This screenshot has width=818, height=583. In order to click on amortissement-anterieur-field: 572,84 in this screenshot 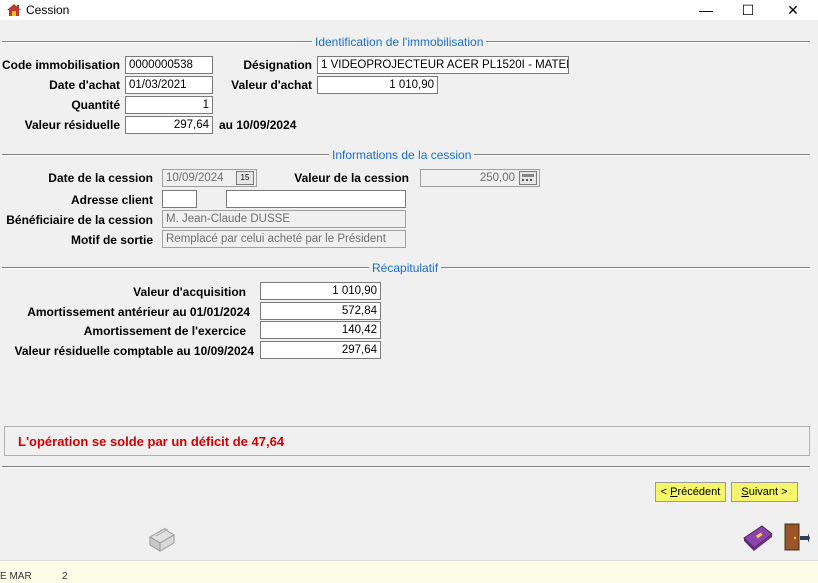, I will do `click(320, 311)`.